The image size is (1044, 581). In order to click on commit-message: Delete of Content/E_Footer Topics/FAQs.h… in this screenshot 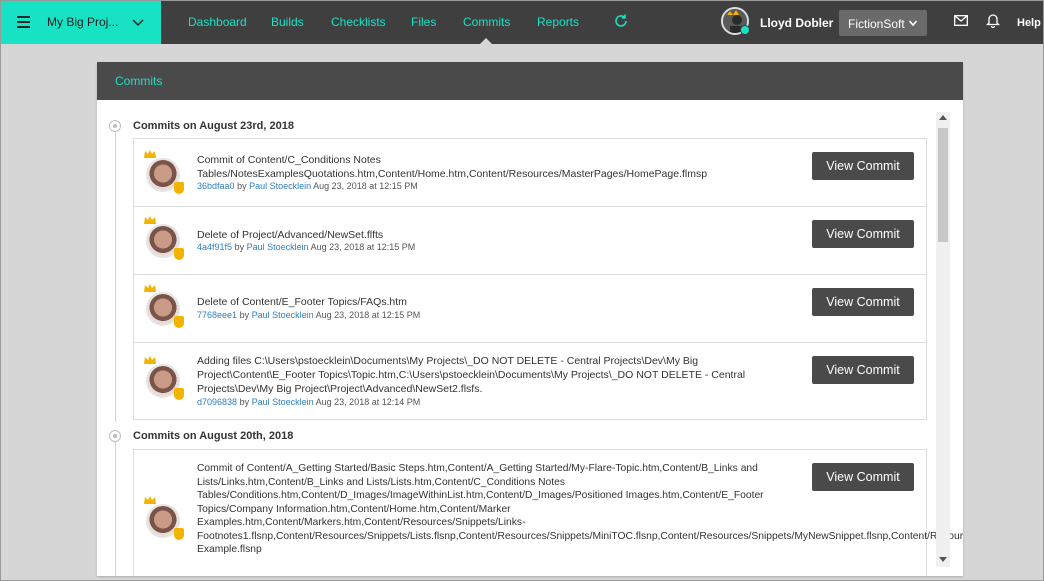, I will do `click(302, 302)`.